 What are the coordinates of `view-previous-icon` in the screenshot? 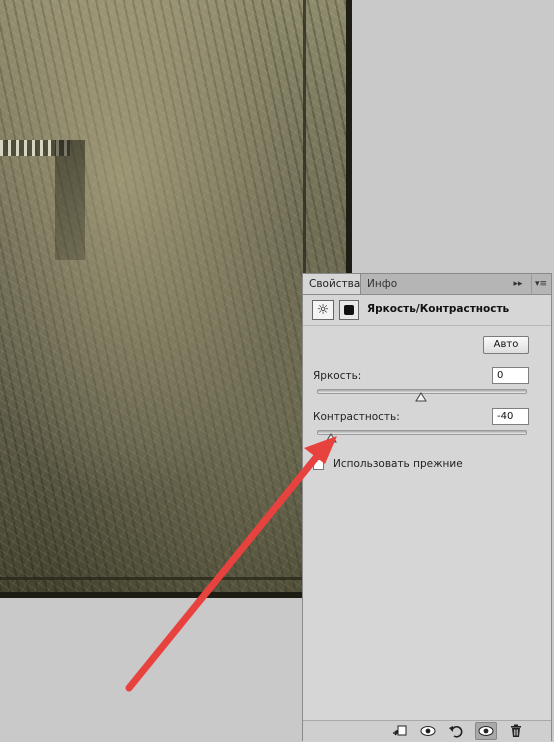 It's located at (428, 731).